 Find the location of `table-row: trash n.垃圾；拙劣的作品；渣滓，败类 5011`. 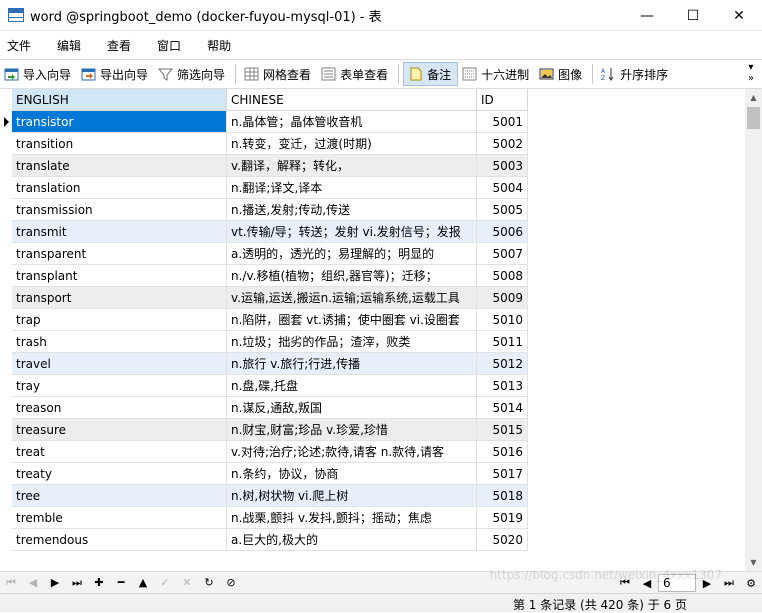

table-row: trash n.垃圾；拙劣的作品；渣滓，败类 5011 is located at coordinates (264, 342).